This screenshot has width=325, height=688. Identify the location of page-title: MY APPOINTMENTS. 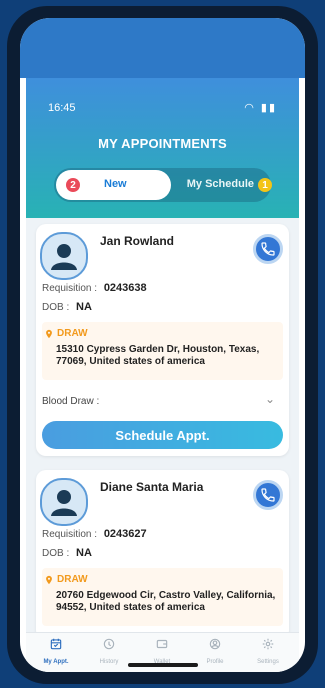
(162, 143).